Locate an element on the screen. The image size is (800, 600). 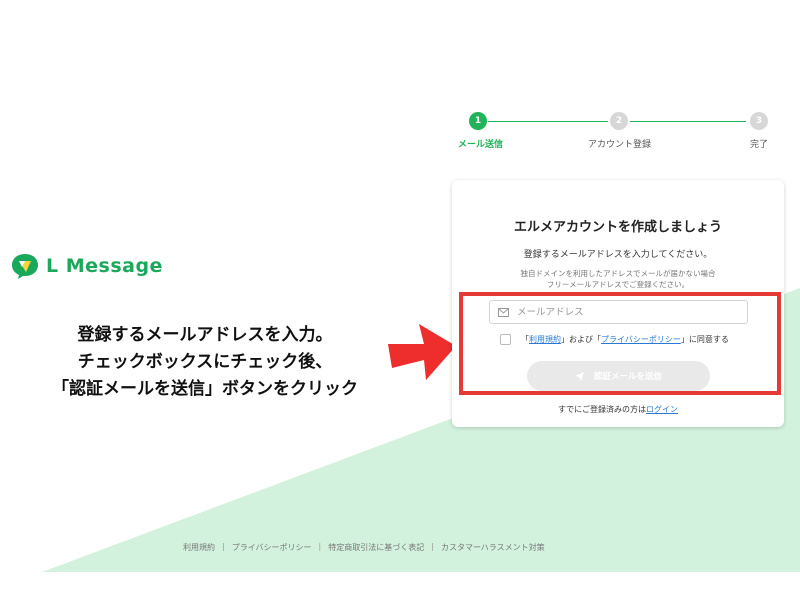
logo-text: L Message is located at coordinates (104, 266).